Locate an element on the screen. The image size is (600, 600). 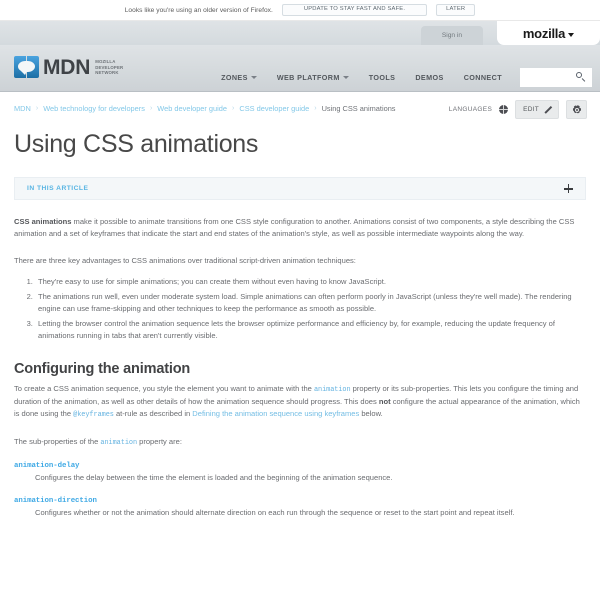
main-navigation: ZONES WEB PLATFORM TOOLS DEMOS CONNECT is located at coordinates (405, 77).